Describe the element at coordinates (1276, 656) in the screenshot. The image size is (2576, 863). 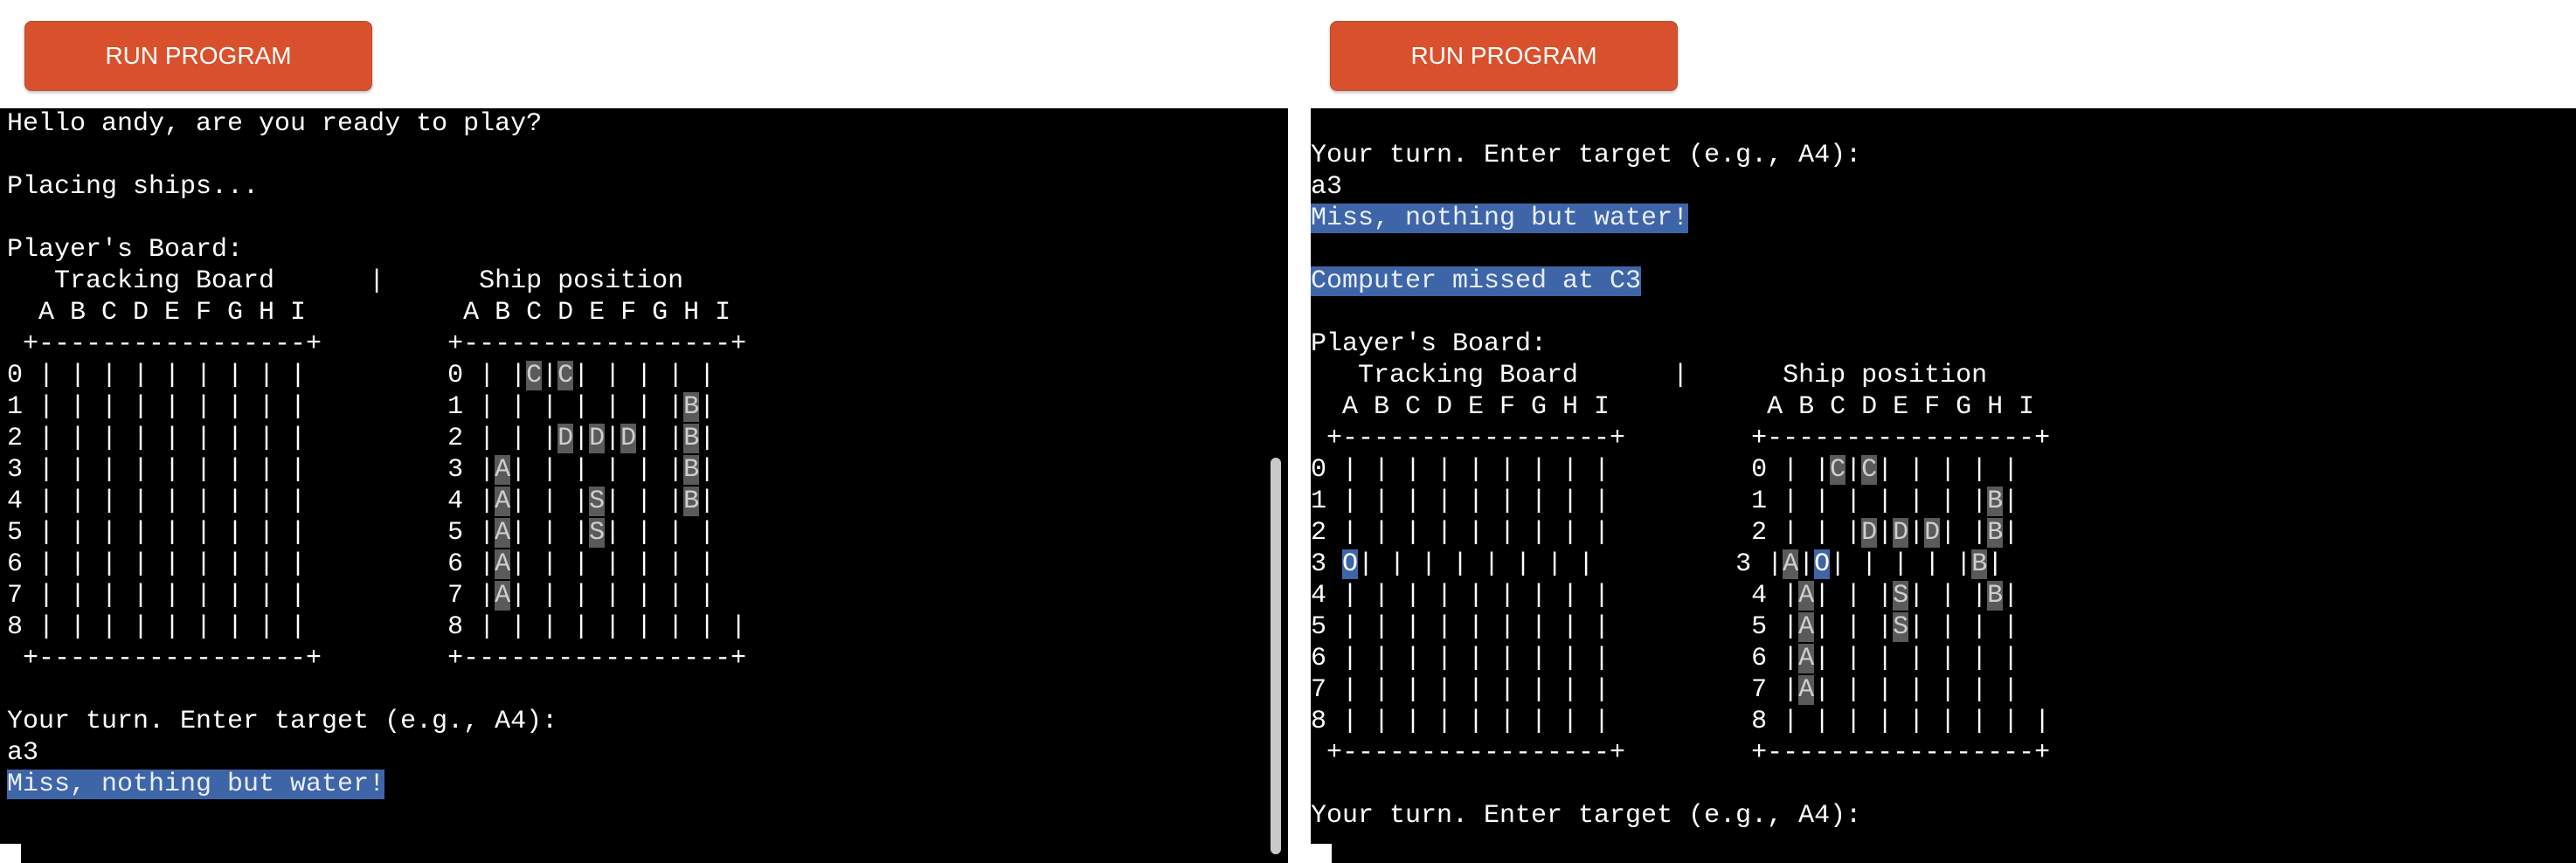
I see `terminal-scrollbar` at that location.